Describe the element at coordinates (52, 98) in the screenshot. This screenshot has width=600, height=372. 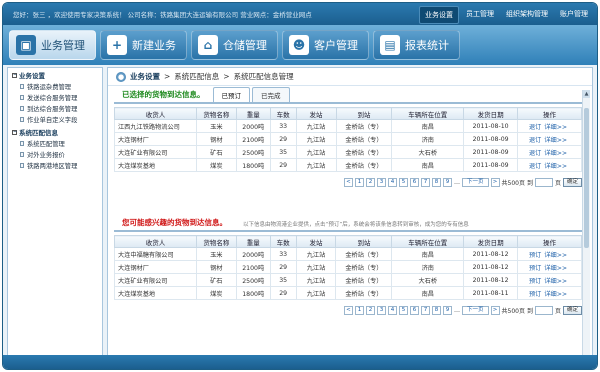
I see `sidebar-item-label: 发送综合服务管理` at that location.